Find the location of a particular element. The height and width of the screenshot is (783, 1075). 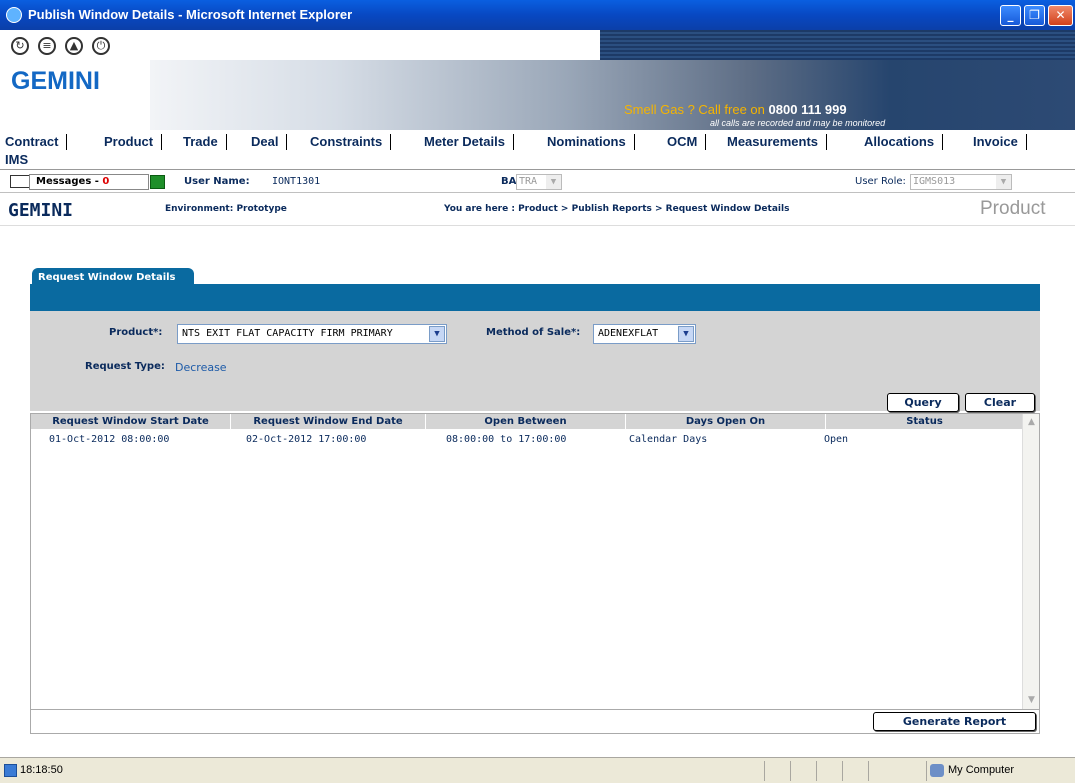

clear-button: Clear is located at coordinates (1000, 402).